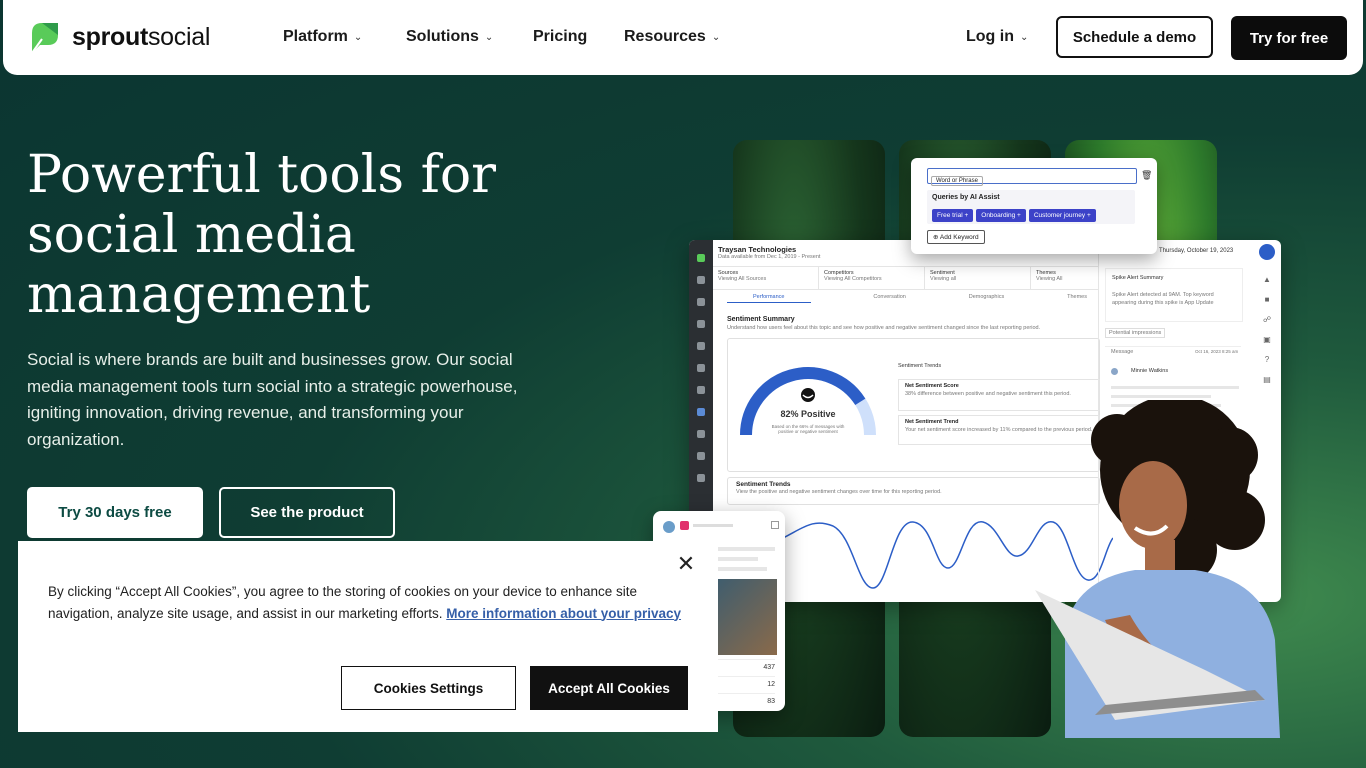  What do you see at coordinates (1196, 251) in the screenshot?
I see `date-header: Thursday, October 19, 2023` at bounding box center [1196, 251].